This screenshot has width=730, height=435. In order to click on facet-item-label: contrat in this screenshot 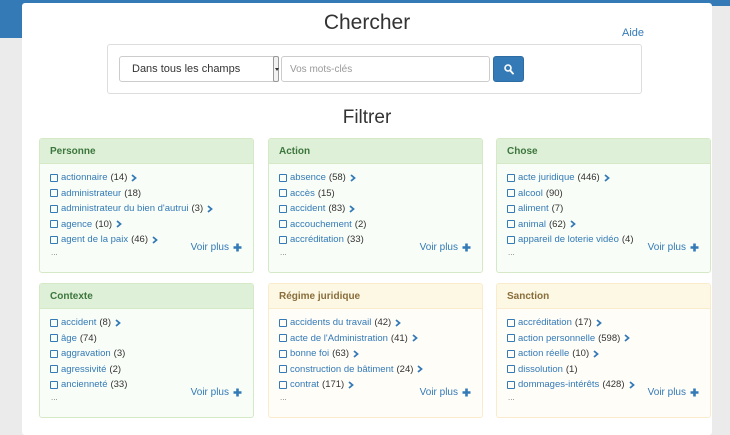, I will do `click(304, 384)`.